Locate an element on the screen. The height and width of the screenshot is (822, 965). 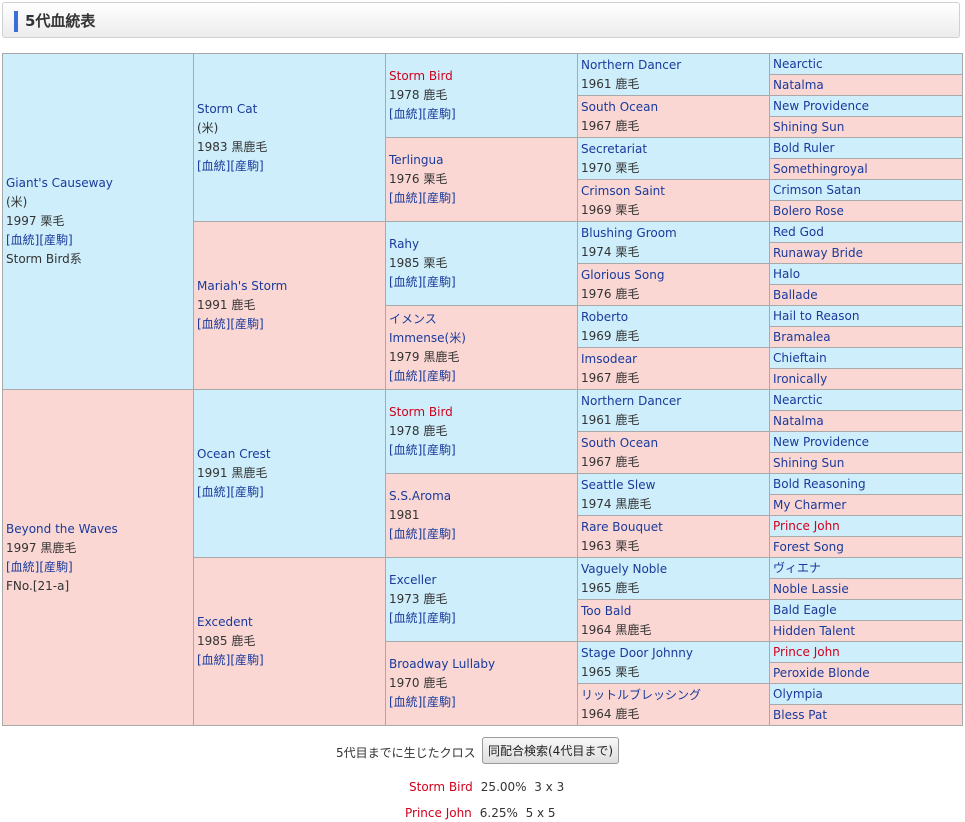
horse-name-link: Ballade is located at coordinates (795, 295).